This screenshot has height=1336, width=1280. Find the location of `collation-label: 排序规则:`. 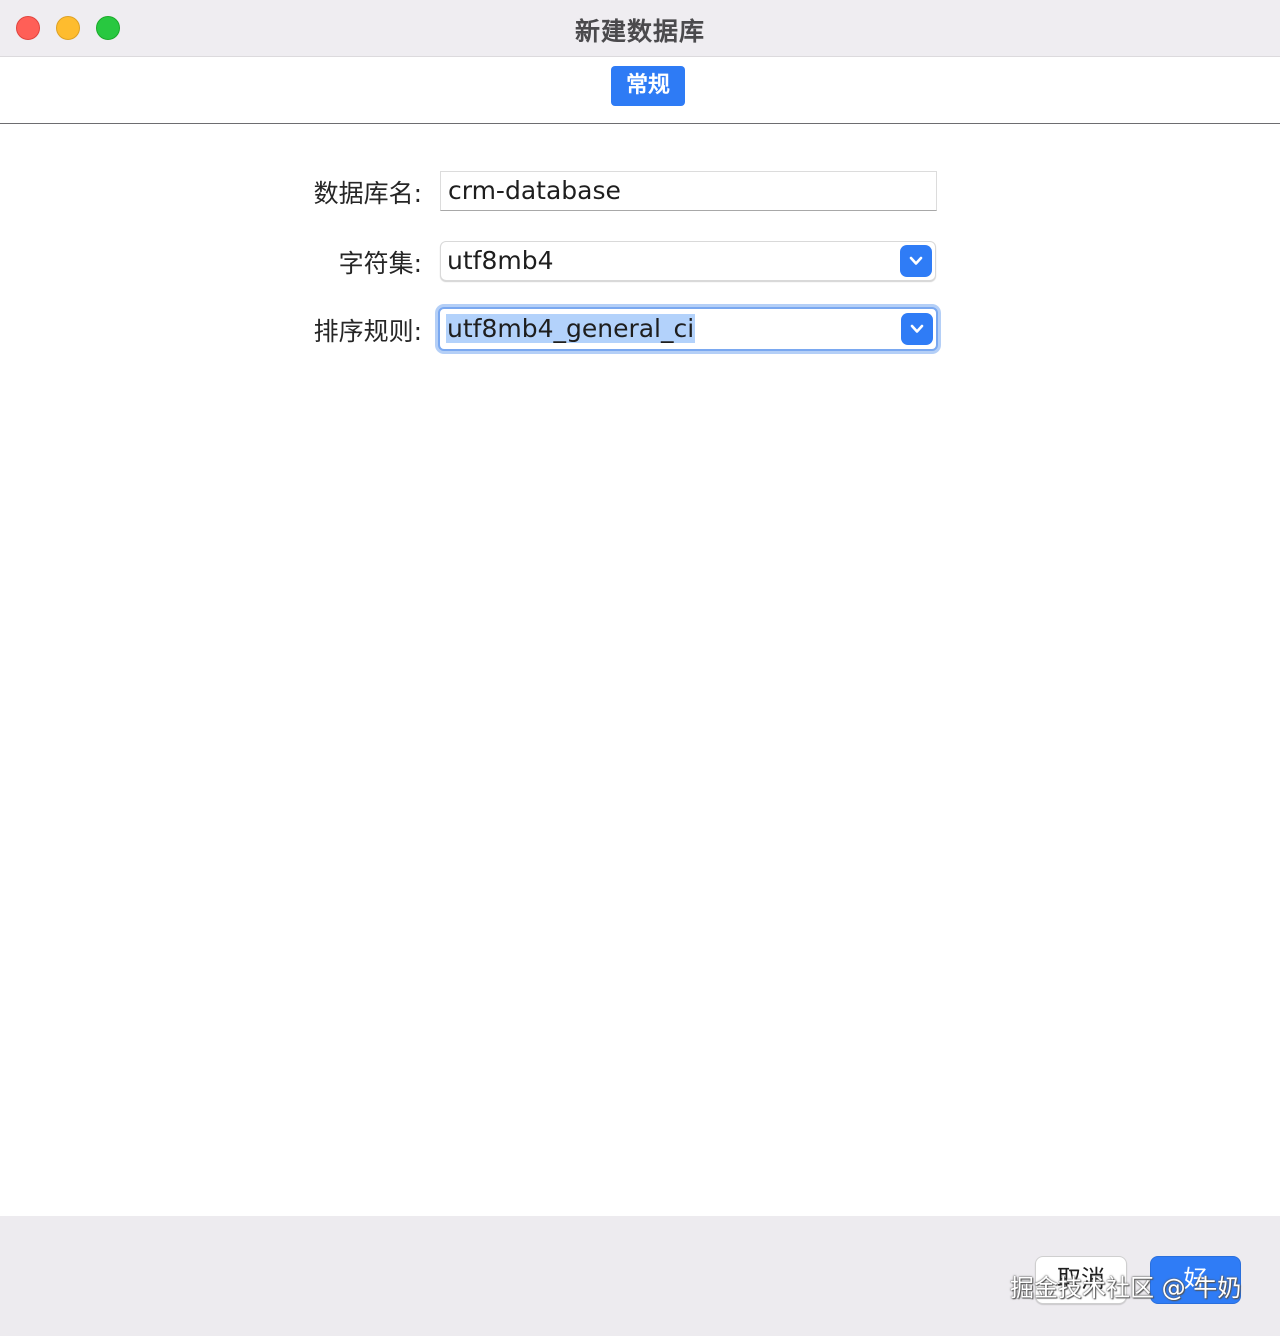

collation-label: 排序规则: is located at coordinates (367, 331).